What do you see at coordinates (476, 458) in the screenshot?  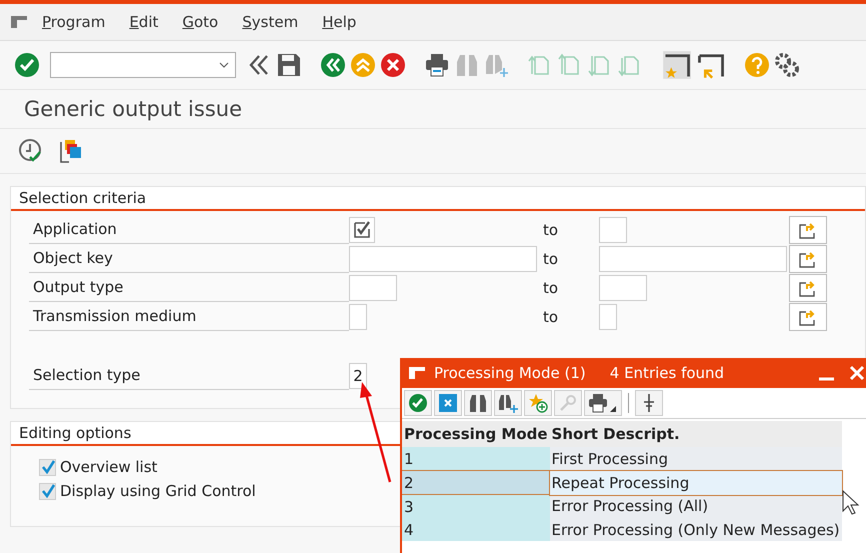 I see `table-cell: 1` at bounding box center [476, 458].